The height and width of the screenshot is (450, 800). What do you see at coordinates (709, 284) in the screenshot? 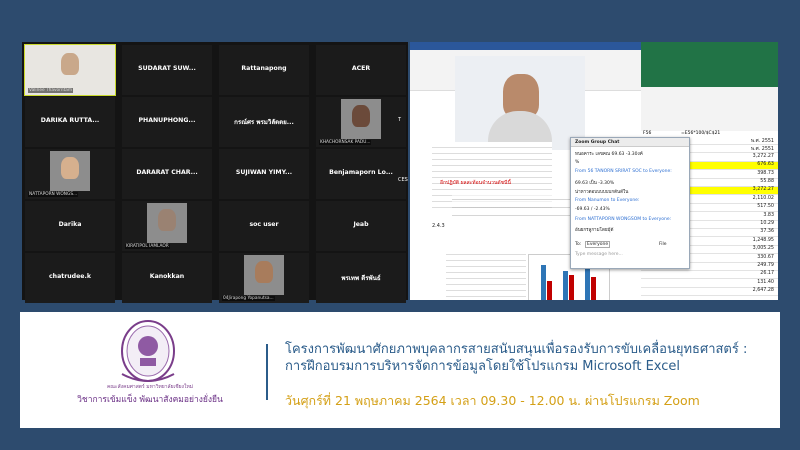
I see `excel-row: 131.40` at bounding box center [709, 284].